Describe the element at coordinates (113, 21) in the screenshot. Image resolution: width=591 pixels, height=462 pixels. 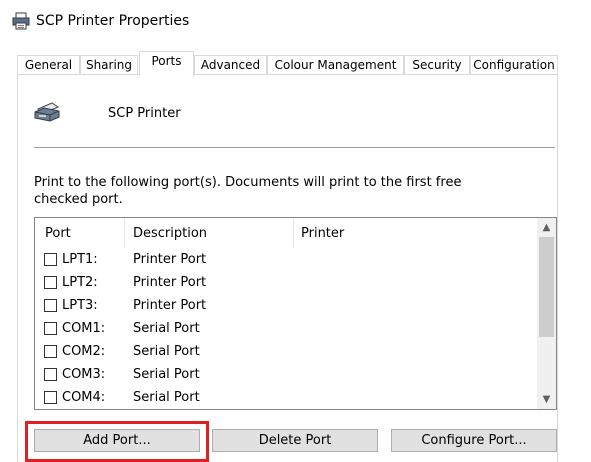
I see `window-title: SCP Printer Properties` at that location.